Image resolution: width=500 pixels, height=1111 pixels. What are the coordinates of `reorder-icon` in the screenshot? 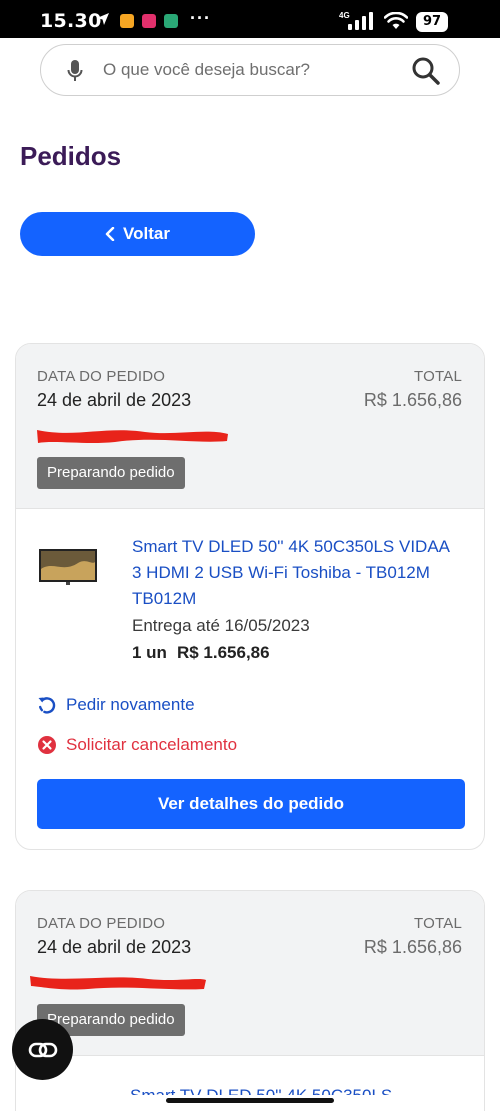 It's located at (47, 705).